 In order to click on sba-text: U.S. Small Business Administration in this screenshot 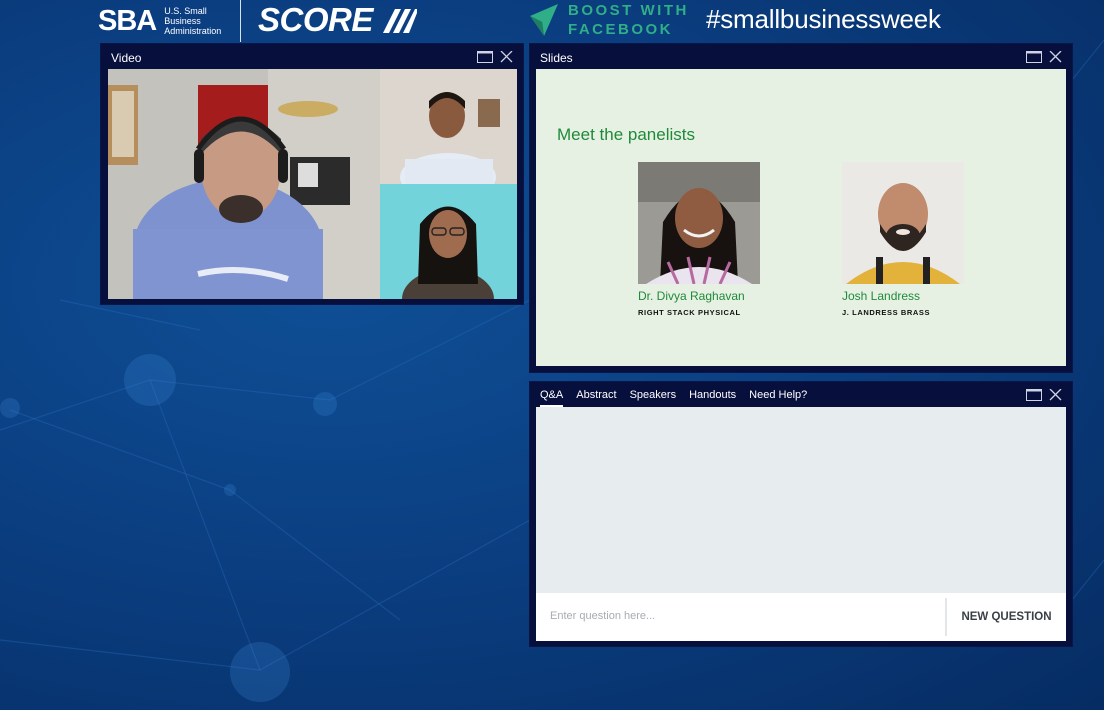, I will do `click(193, 21)`.